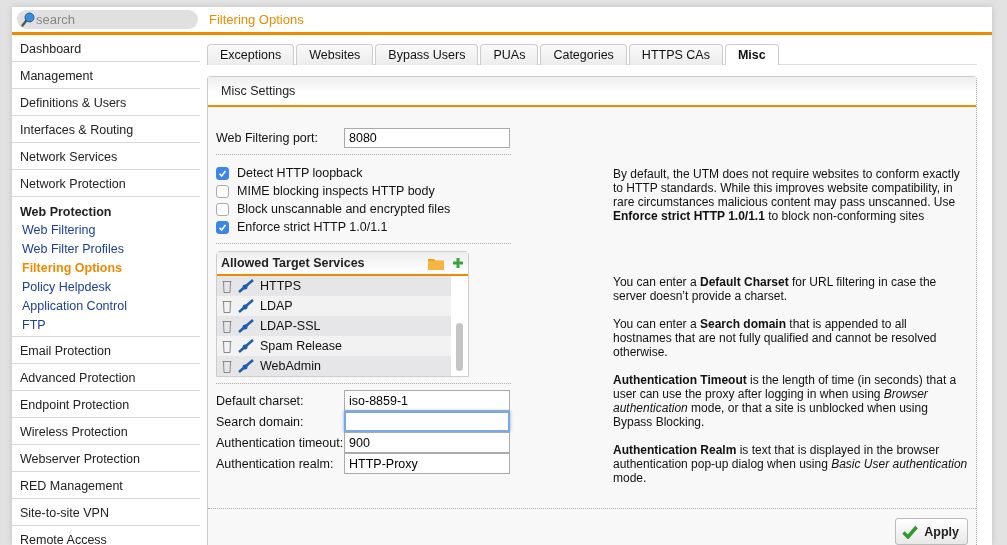 Image resolution: width=1007 pixels, height=545 pixels. I want to click on field-label: Web Filtering port:, so click(267, 137).